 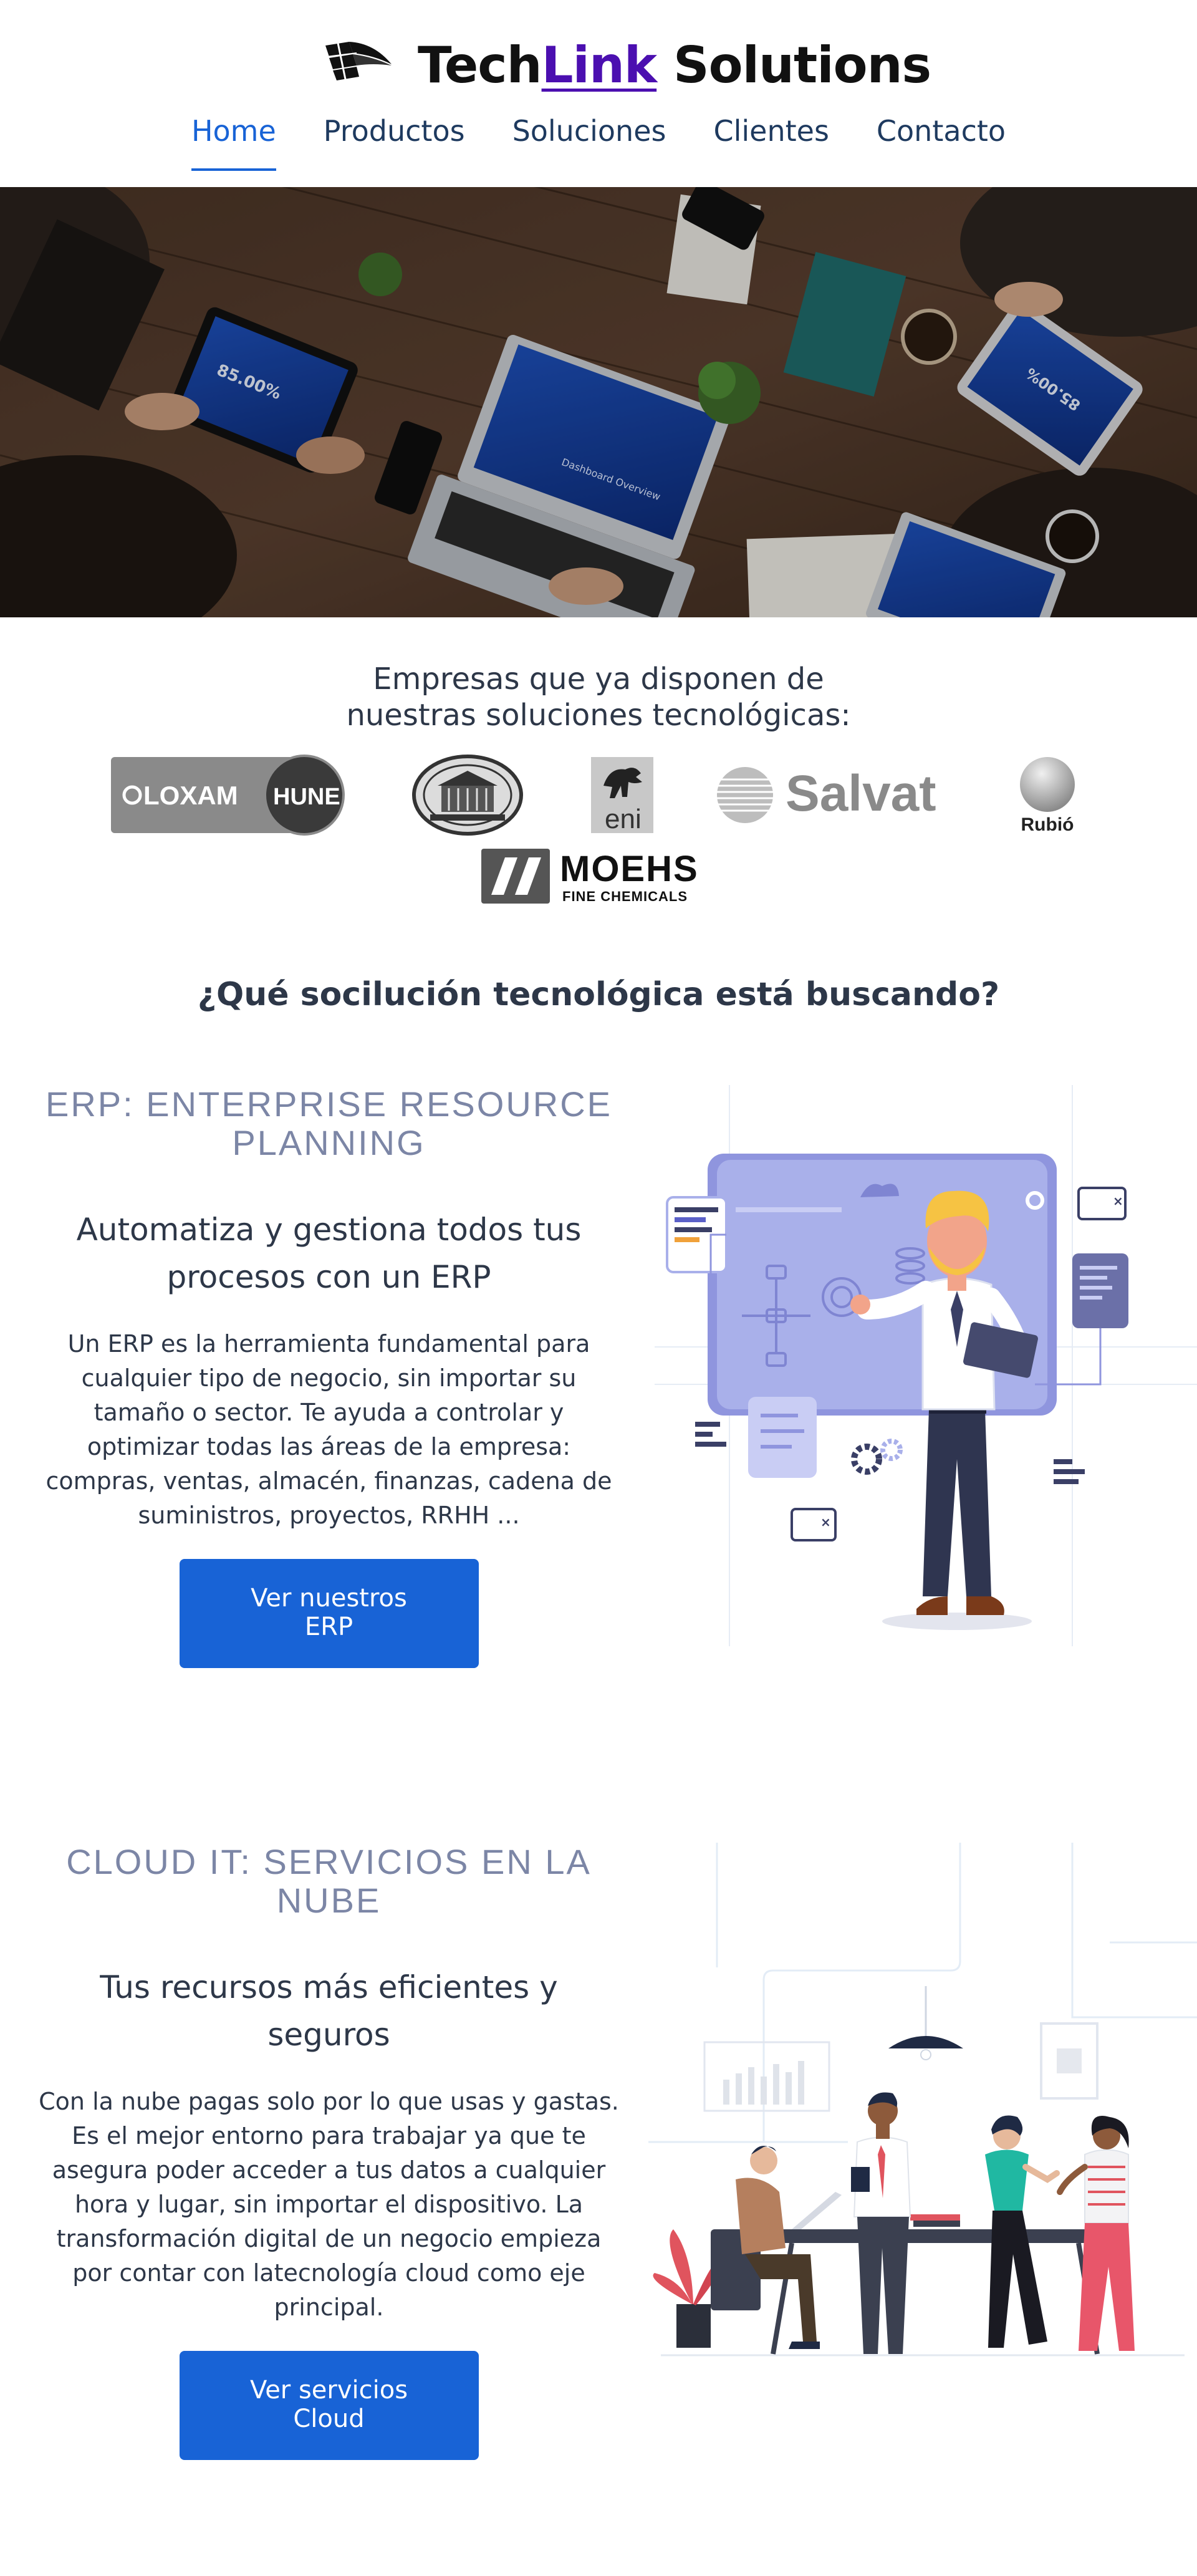 I want to click on erp-button: Ver nuestros ERP, so click(x=329, y=1613).